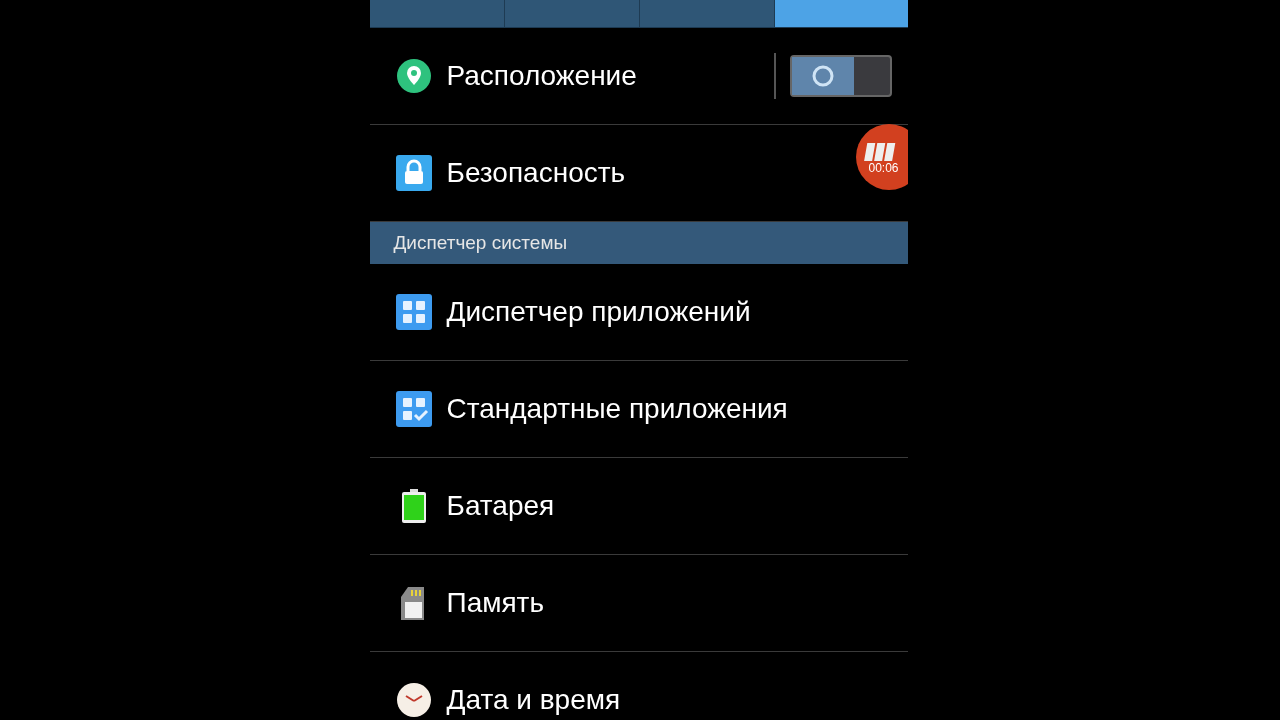 This screenshot has height=720, width=1280. I want to click on grid-check-icon, so click(413, 409).